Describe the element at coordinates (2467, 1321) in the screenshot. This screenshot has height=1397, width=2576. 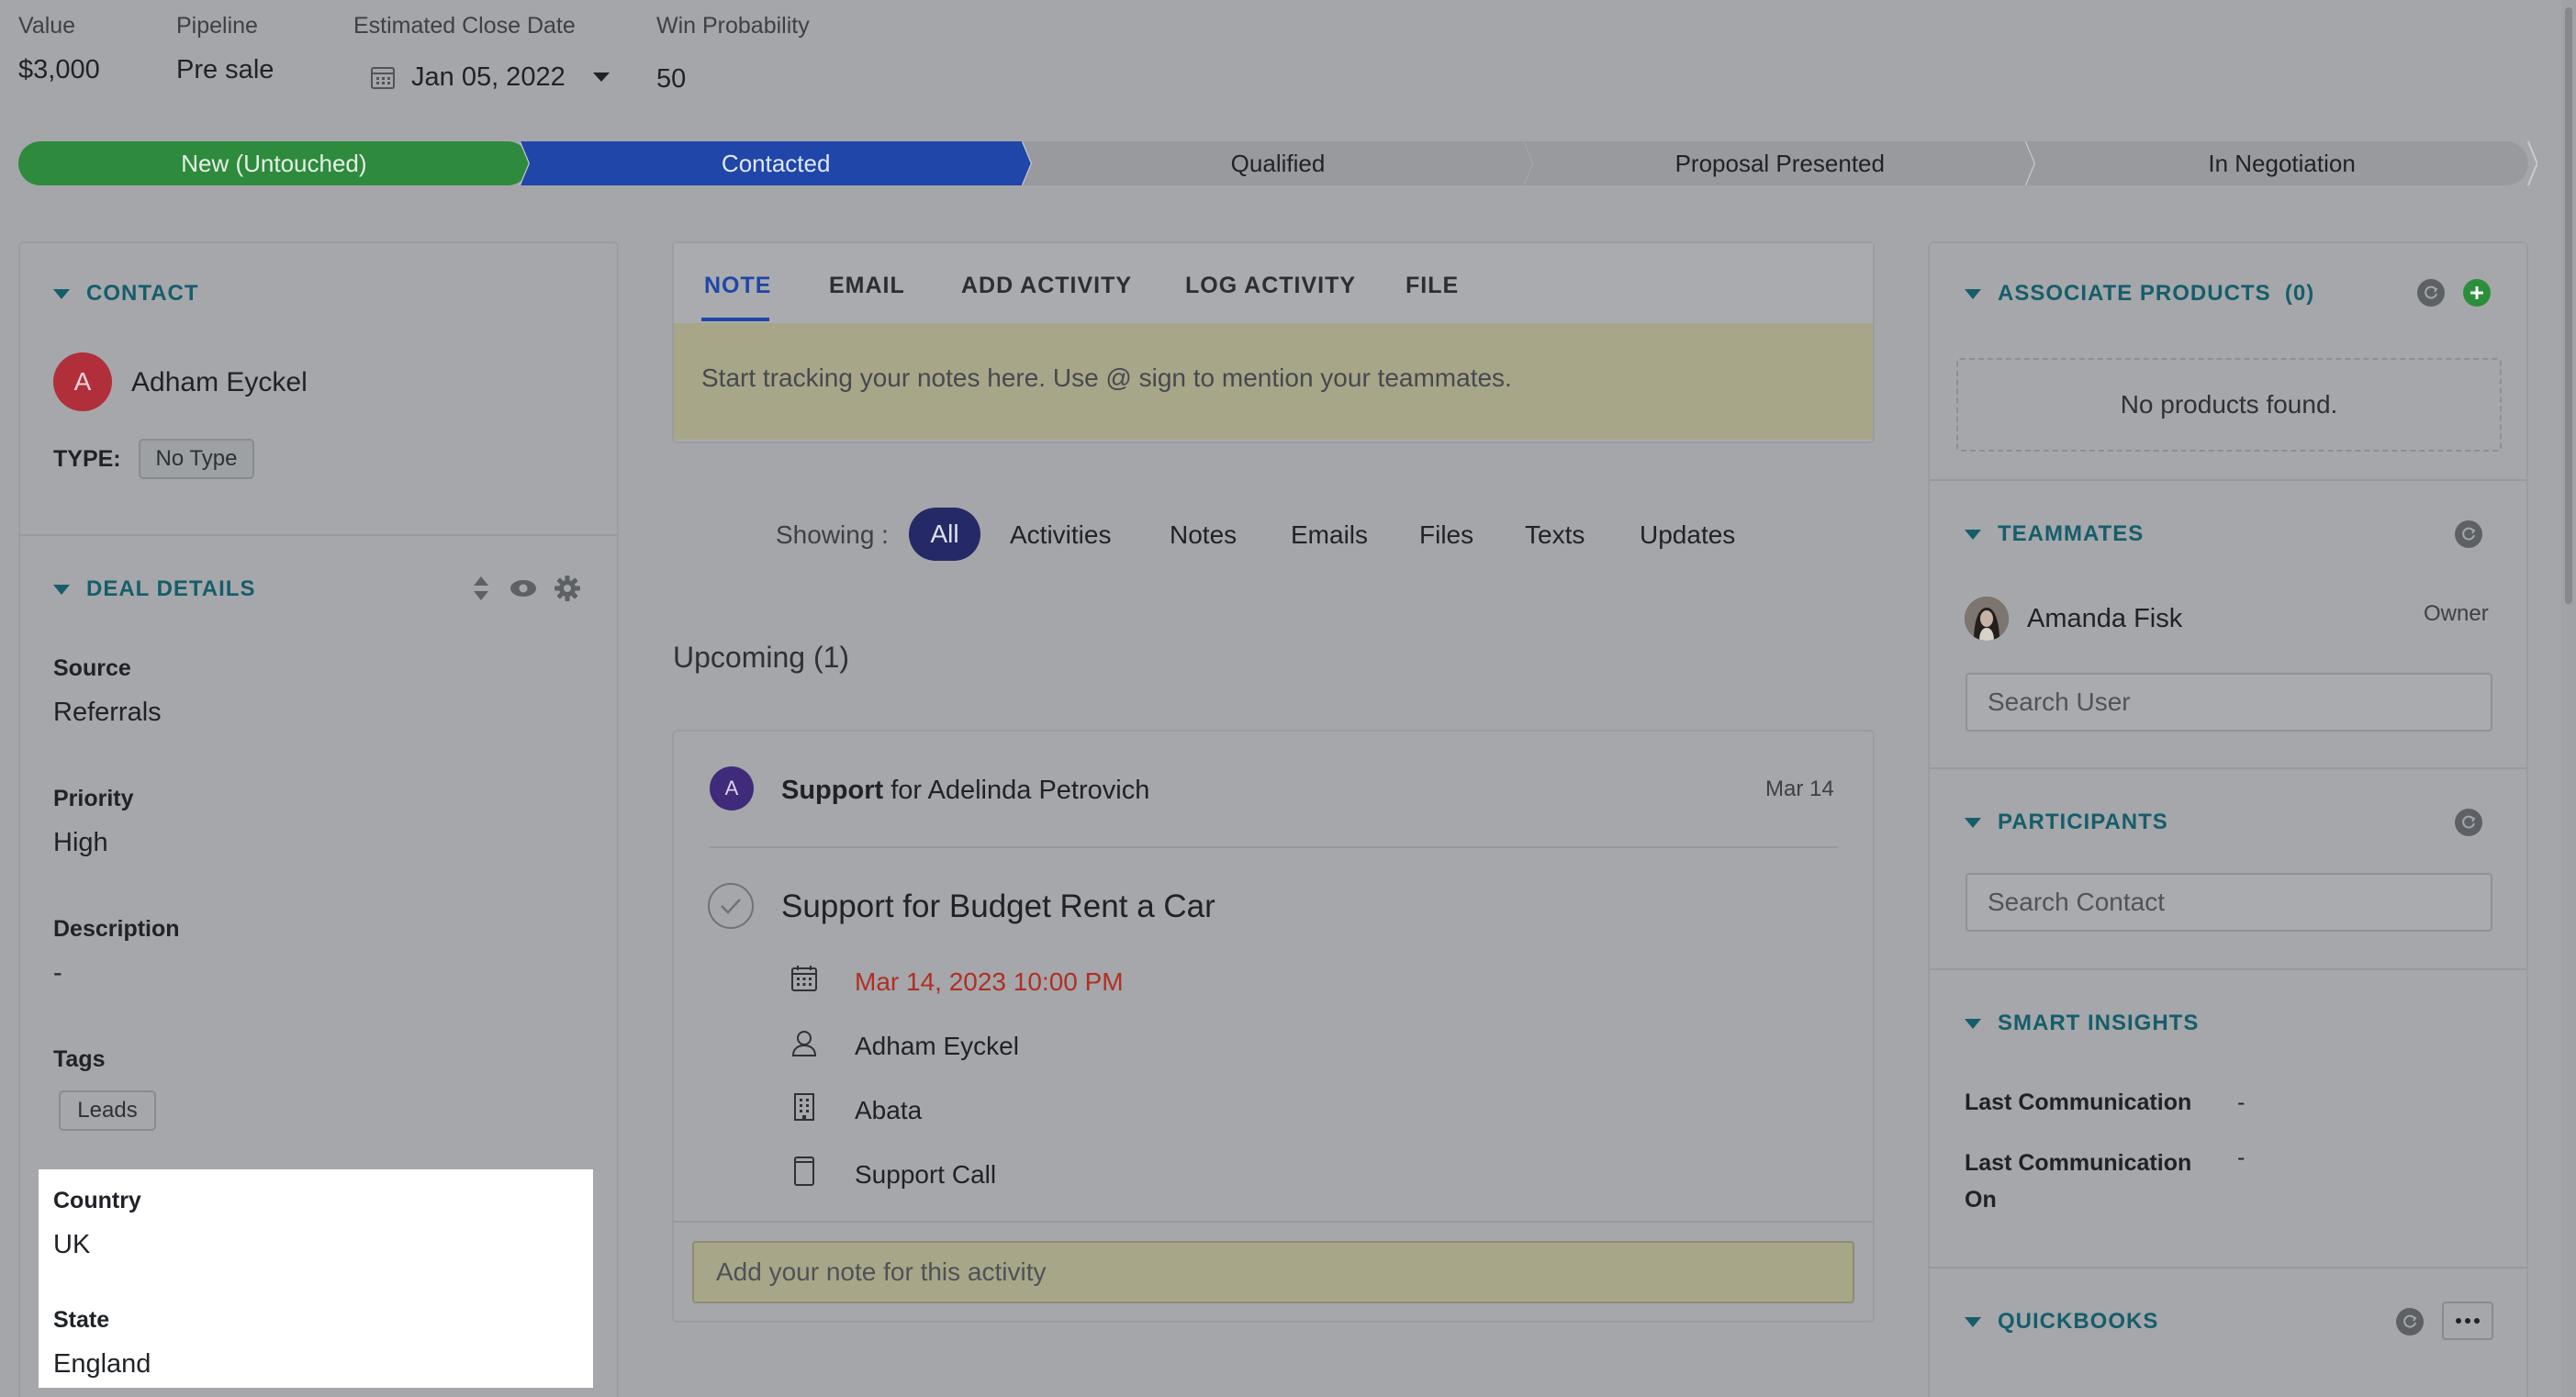
I see `more-options-button` at that location.